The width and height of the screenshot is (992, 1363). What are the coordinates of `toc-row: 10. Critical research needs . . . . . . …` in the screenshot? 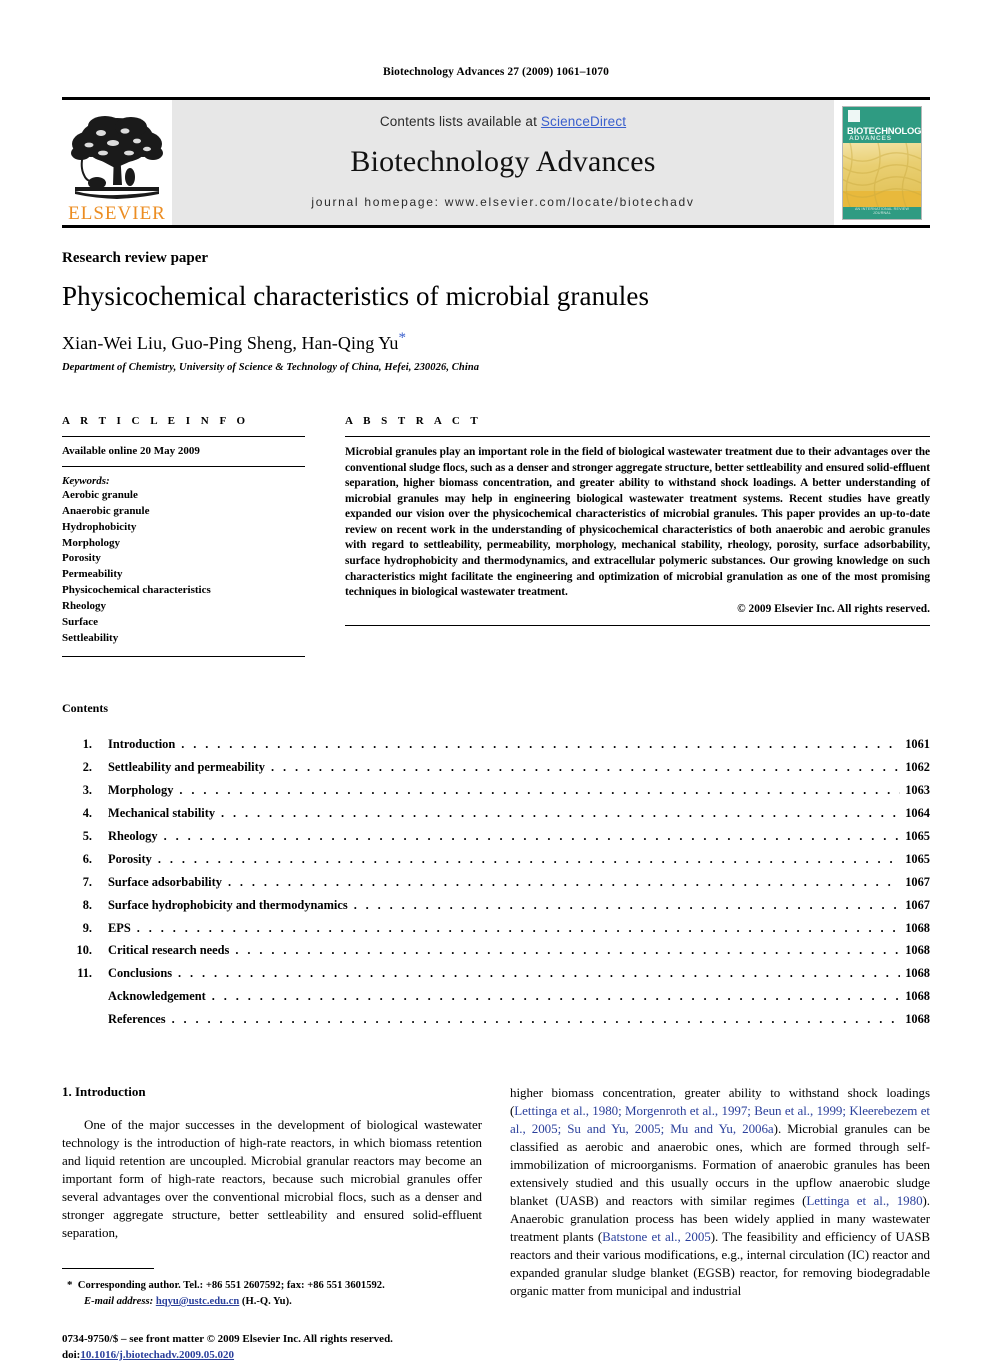 It's located at (496, 950).